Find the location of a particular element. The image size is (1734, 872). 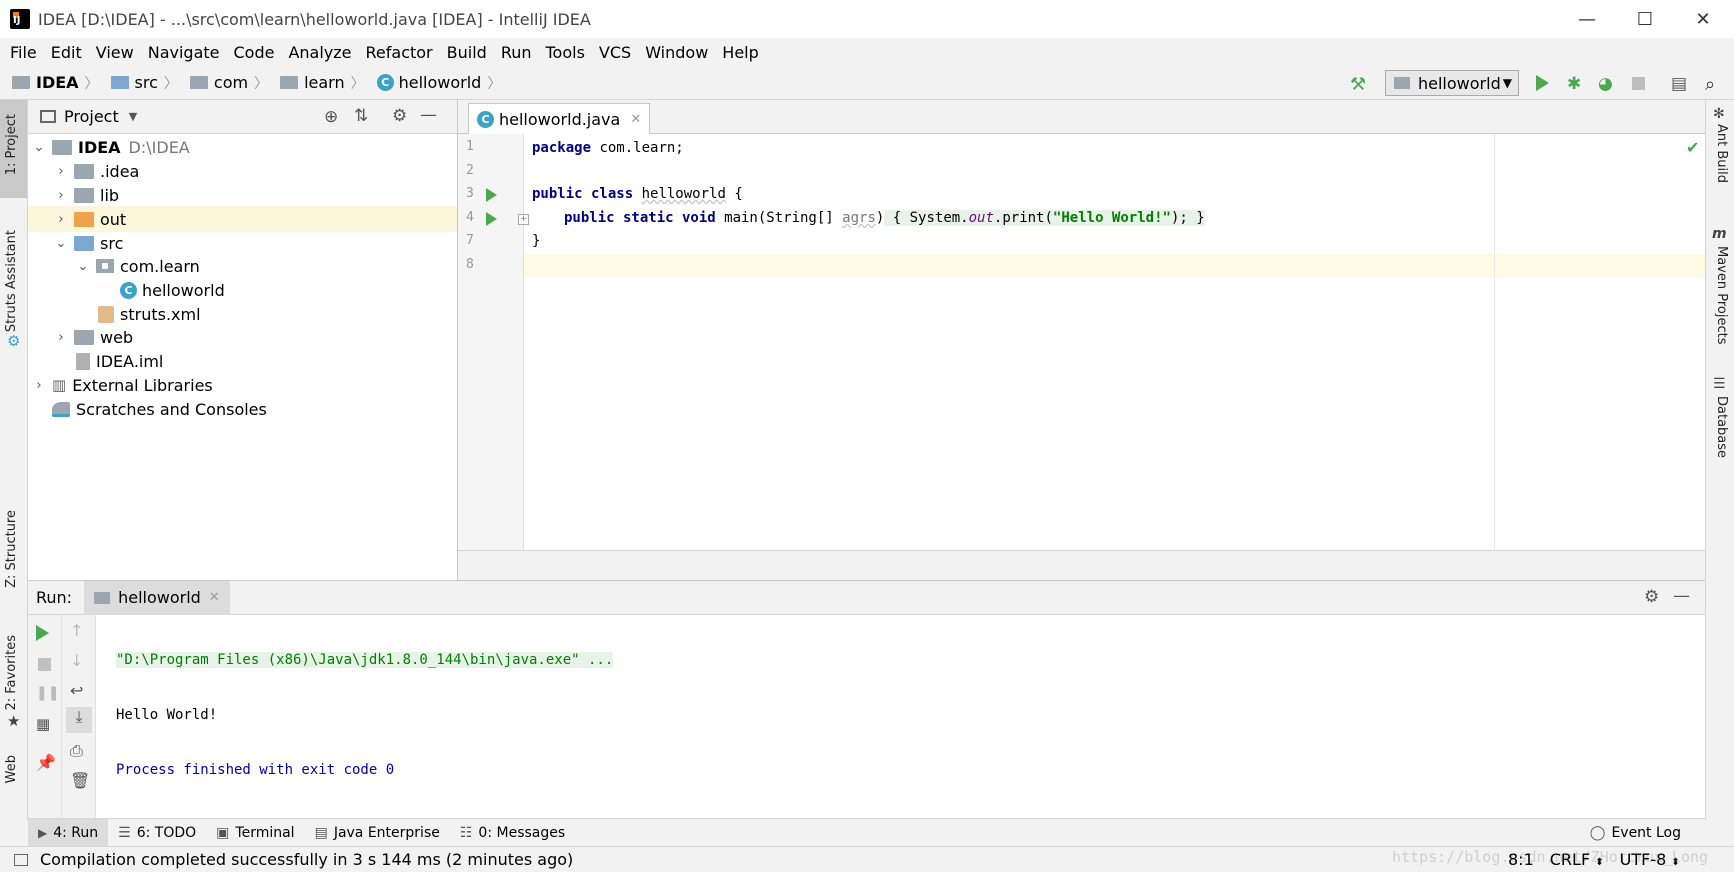

menu-analyze: Analyze is located at coordinates (319, 52).